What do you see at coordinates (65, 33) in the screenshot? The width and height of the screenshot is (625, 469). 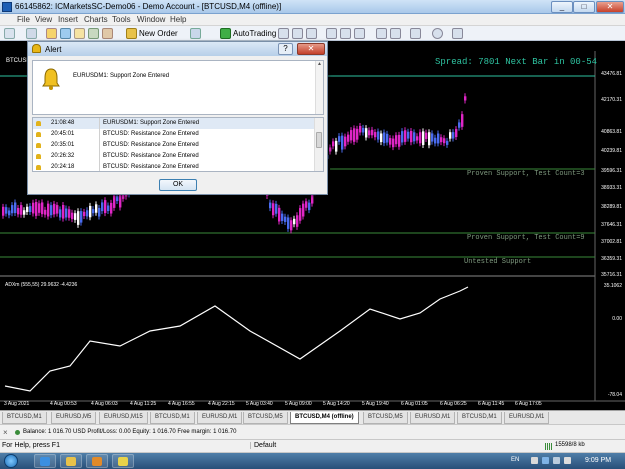 I see `data-window-icon` at bounding box center [65, 33].